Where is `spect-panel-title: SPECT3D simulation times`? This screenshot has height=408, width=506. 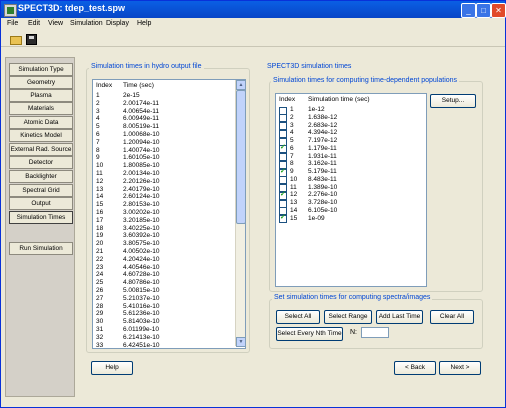 spect-panel-title: SPECT3D simulation times is located at coordinates (309, 66).